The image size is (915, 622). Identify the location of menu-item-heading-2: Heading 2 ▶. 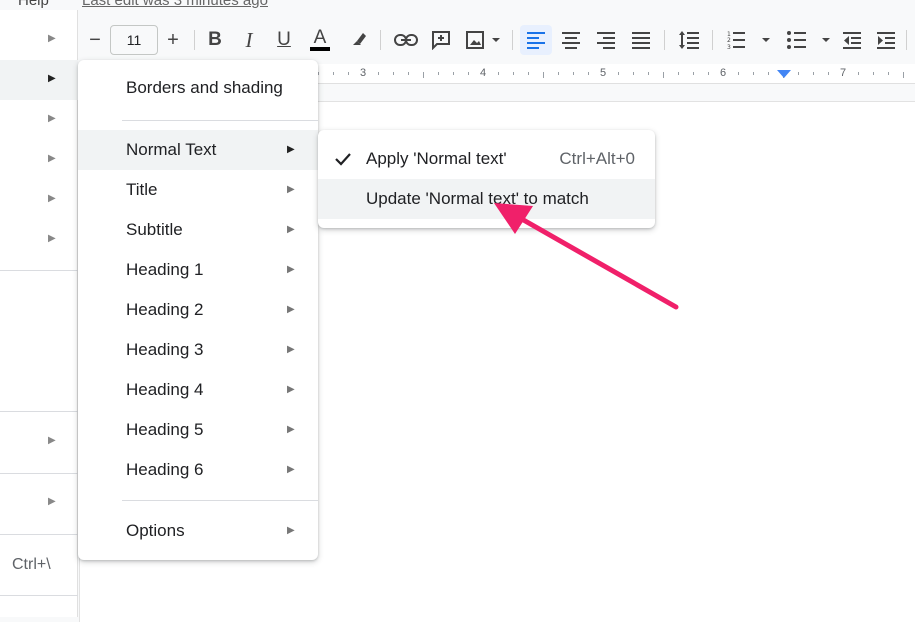
(198, 310).